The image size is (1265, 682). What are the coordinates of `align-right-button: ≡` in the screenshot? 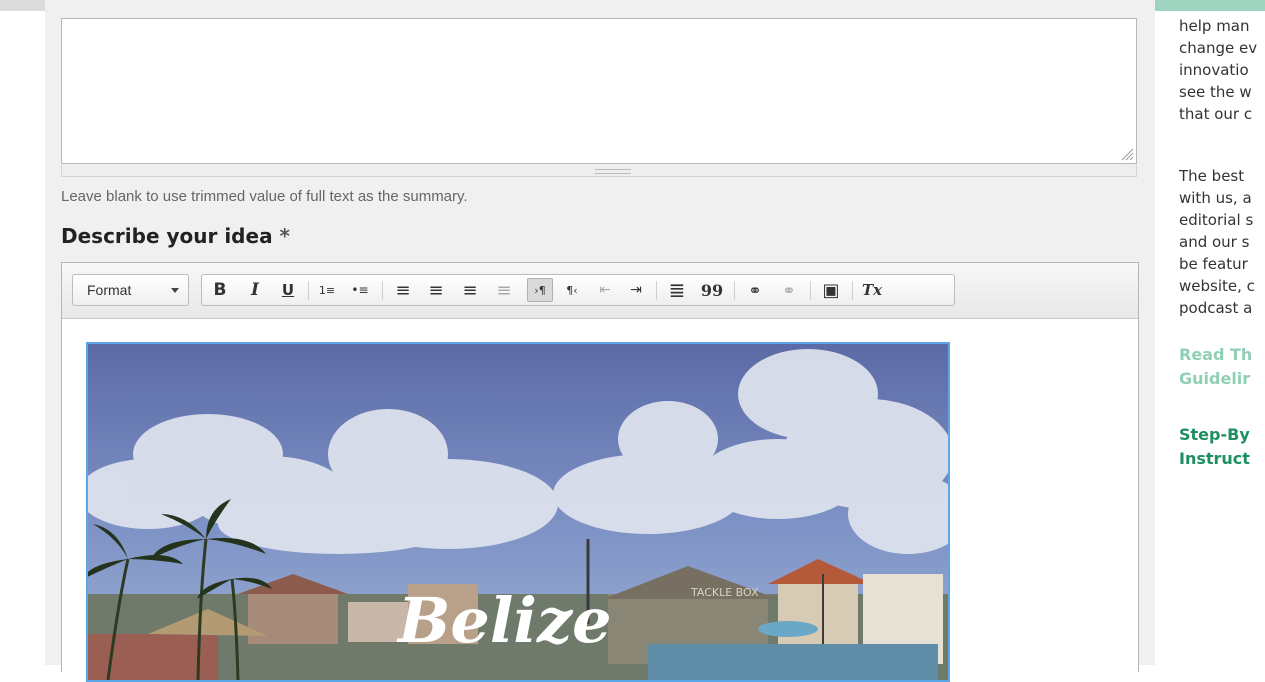 It's located at (470, 290).